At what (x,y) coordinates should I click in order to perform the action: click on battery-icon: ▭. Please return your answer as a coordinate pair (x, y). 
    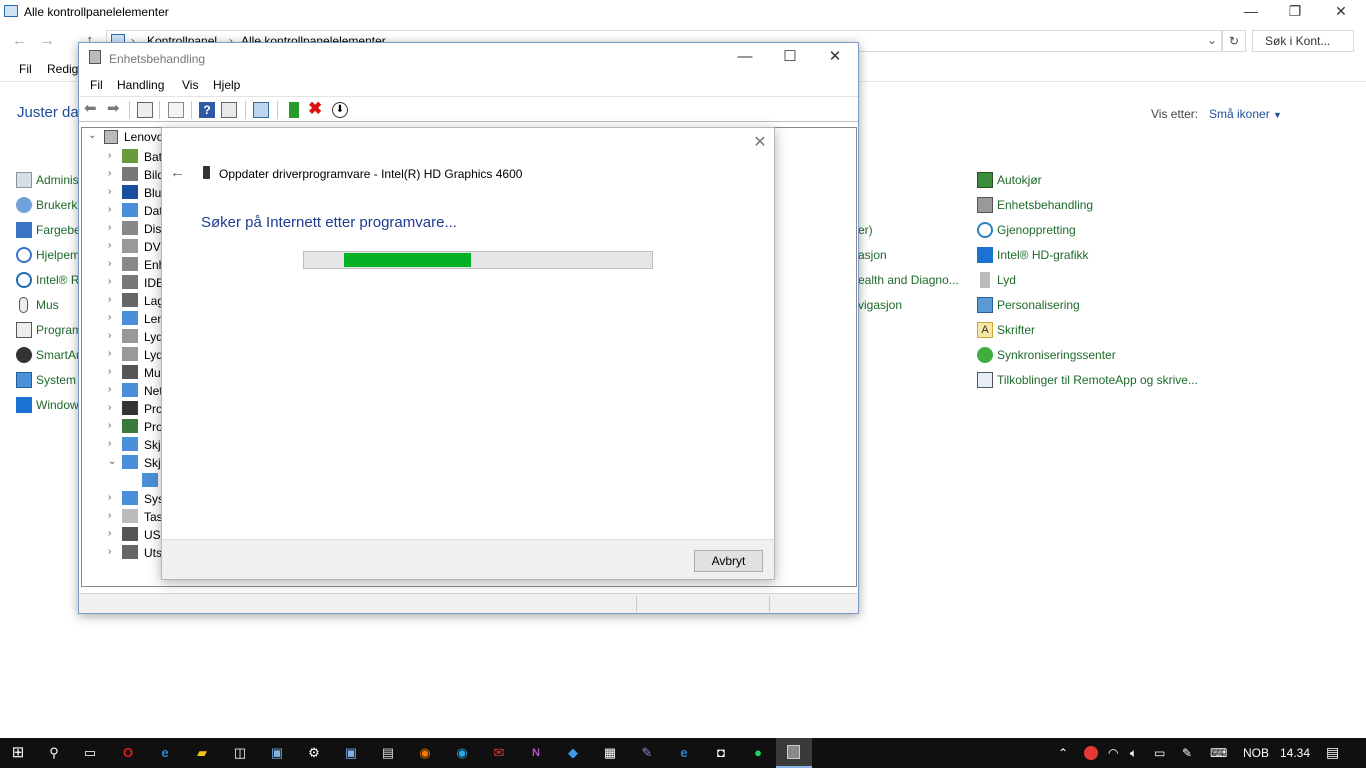
    Looking at the image, I should click on (1159, 753).